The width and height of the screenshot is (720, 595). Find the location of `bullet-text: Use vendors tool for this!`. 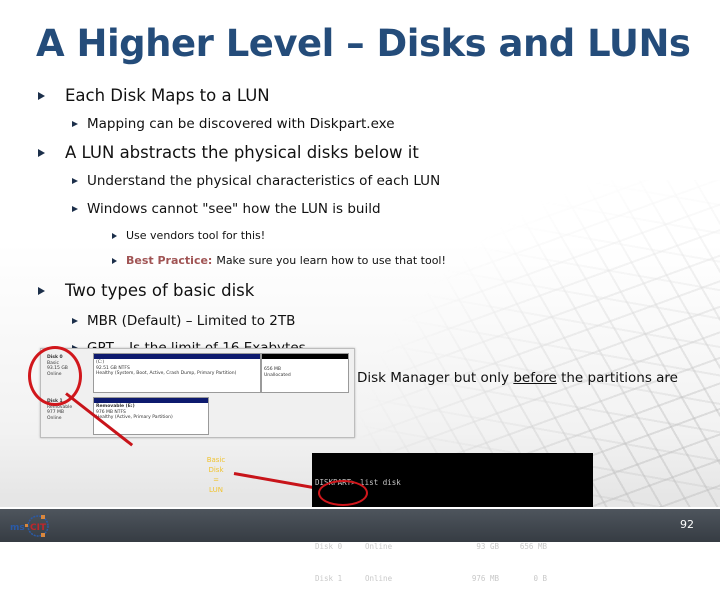

bullet-text: Use vendors tool for this! is located at coordinates (196, 235).